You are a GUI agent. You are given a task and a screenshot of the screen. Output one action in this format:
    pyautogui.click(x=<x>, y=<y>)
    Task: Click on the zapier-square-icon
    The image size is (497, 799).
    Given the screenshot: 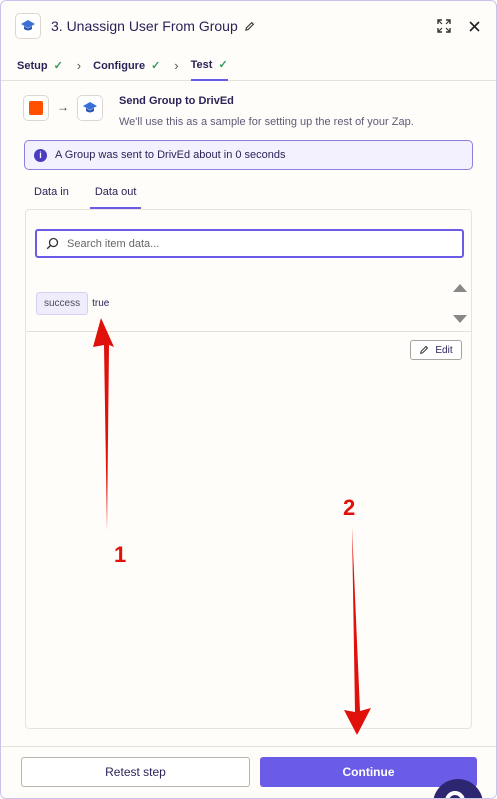 What is the action you would take?
    pyautogui.click(x=36, y=108)
    